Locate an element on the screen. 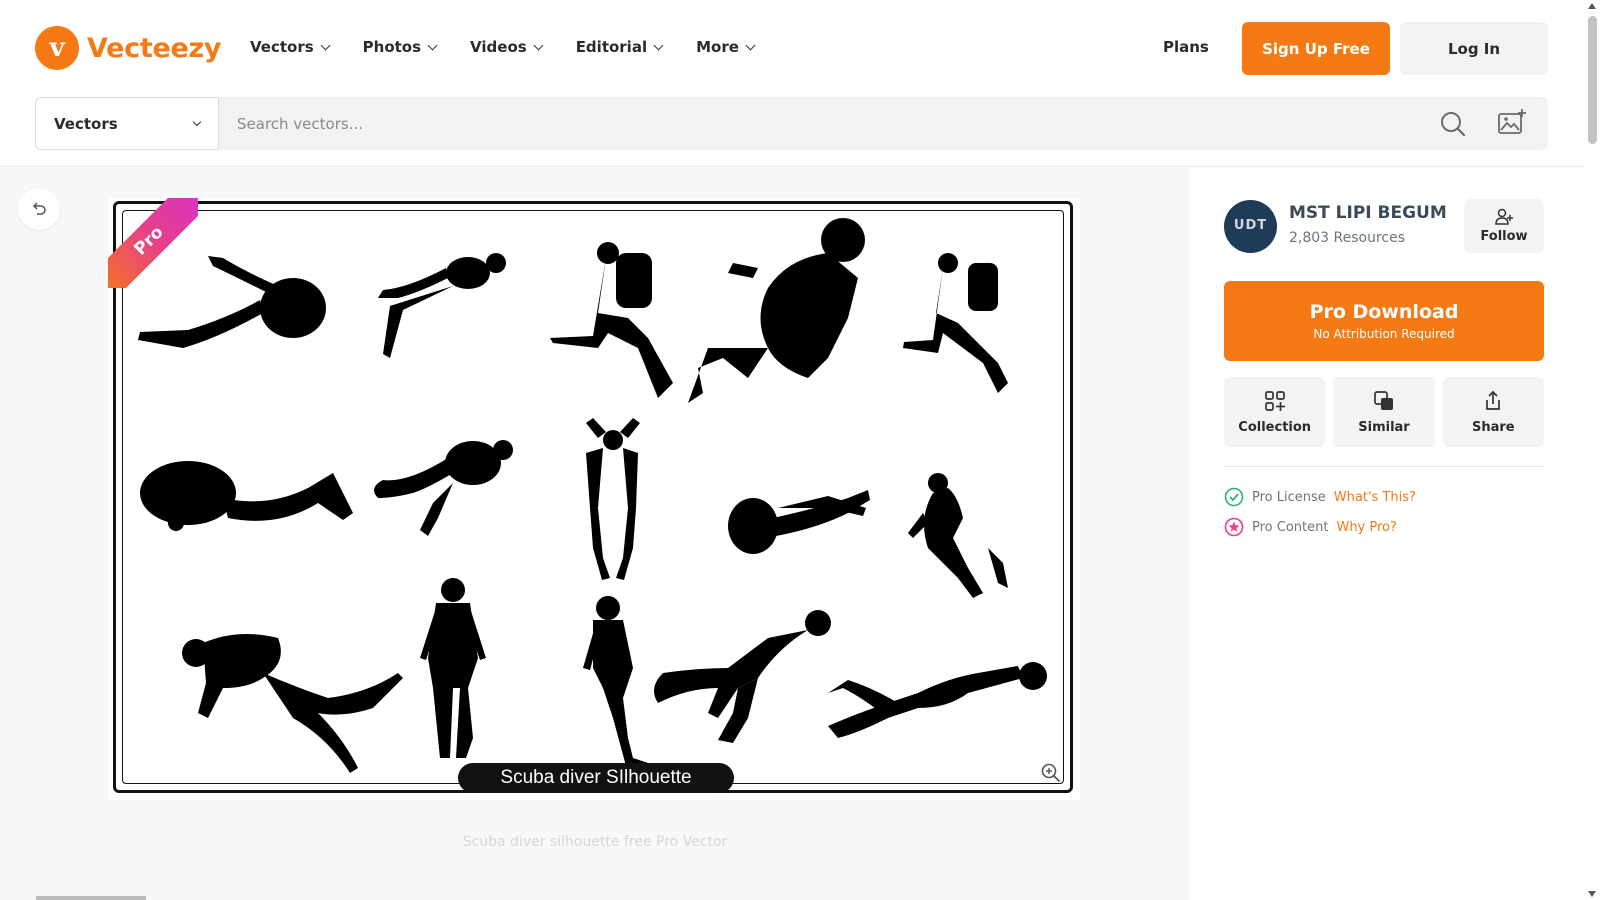  user-plus-icon is located at coordinates (1504, 216).